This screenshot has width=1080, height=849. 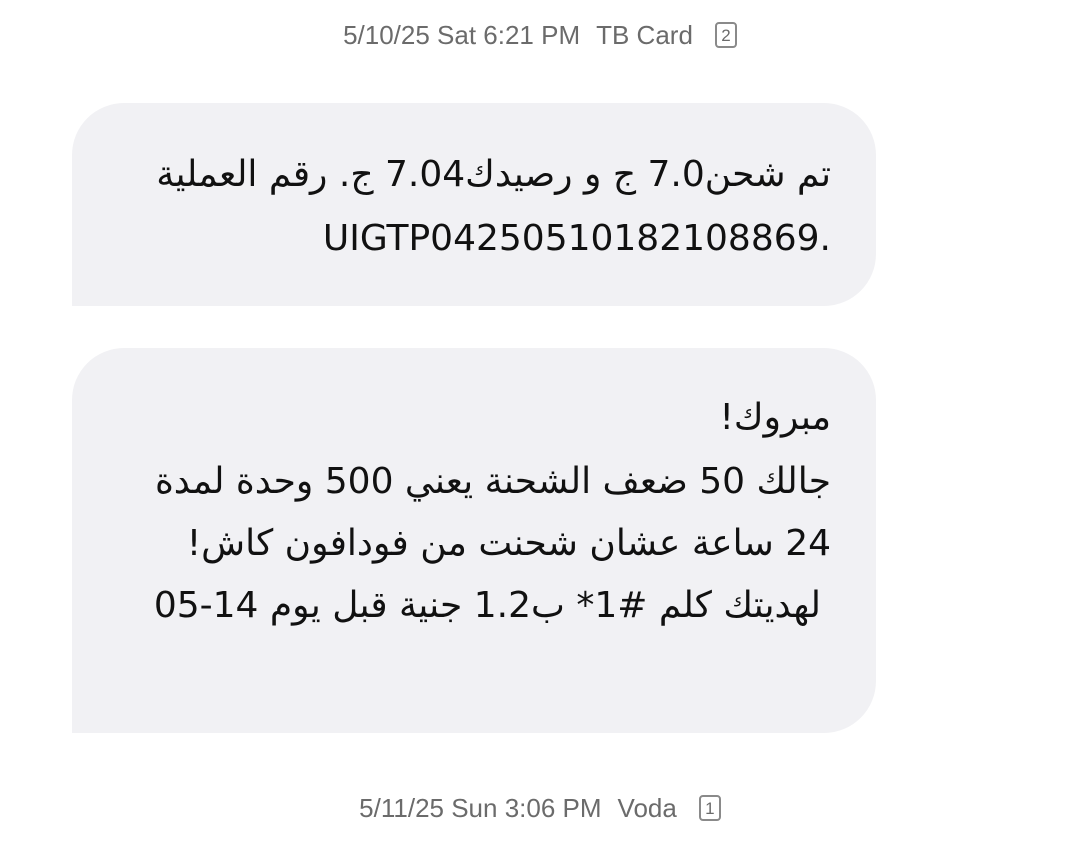 What do you see at coordinates (492, 481) in the screenshot?
I see `message-text-line: جالك 50 ضعف الشحنة يعني 500 وحدة لمدة` at bounding box center [492, 481].